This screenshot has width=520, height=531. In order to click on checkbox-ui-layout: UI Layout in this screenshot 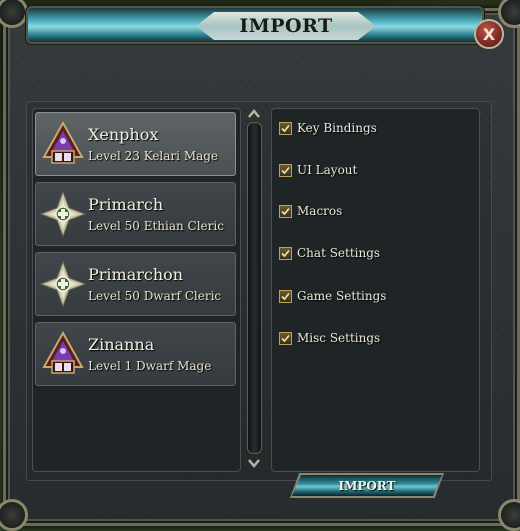, I will do `click(318, 170)`.